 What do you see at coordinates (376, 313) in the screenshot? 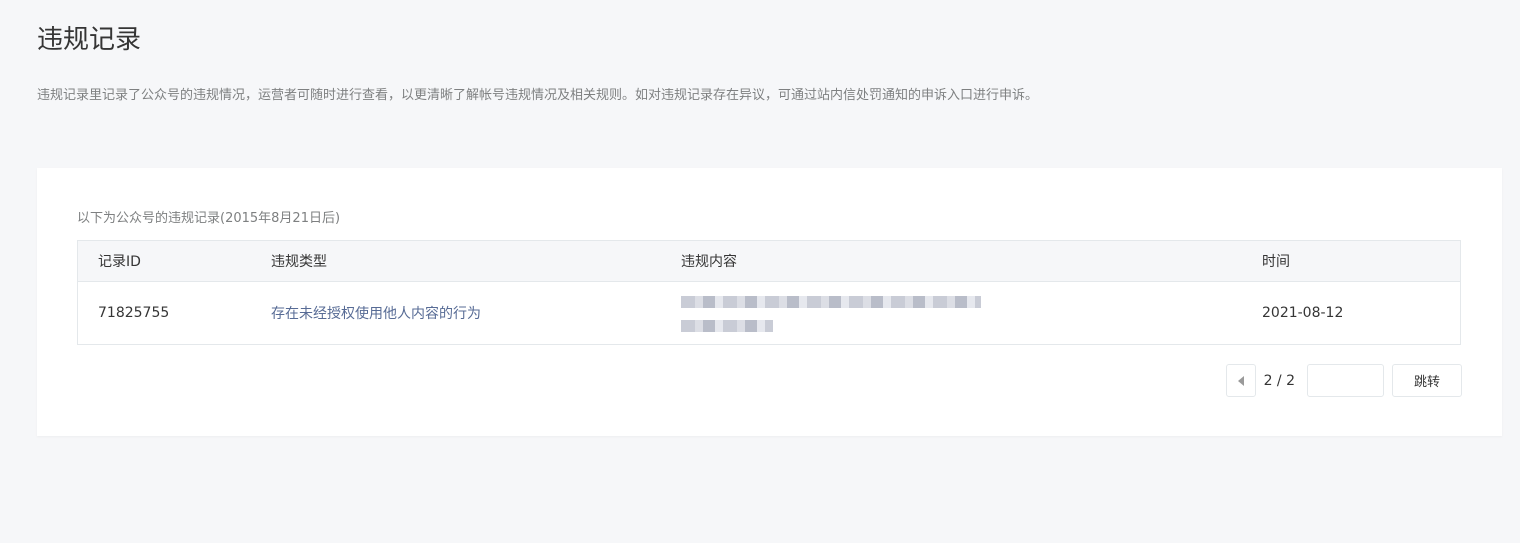
I see `record-type: 存在未经授权使用他人内容的行为` at bounding box center [376, 313].